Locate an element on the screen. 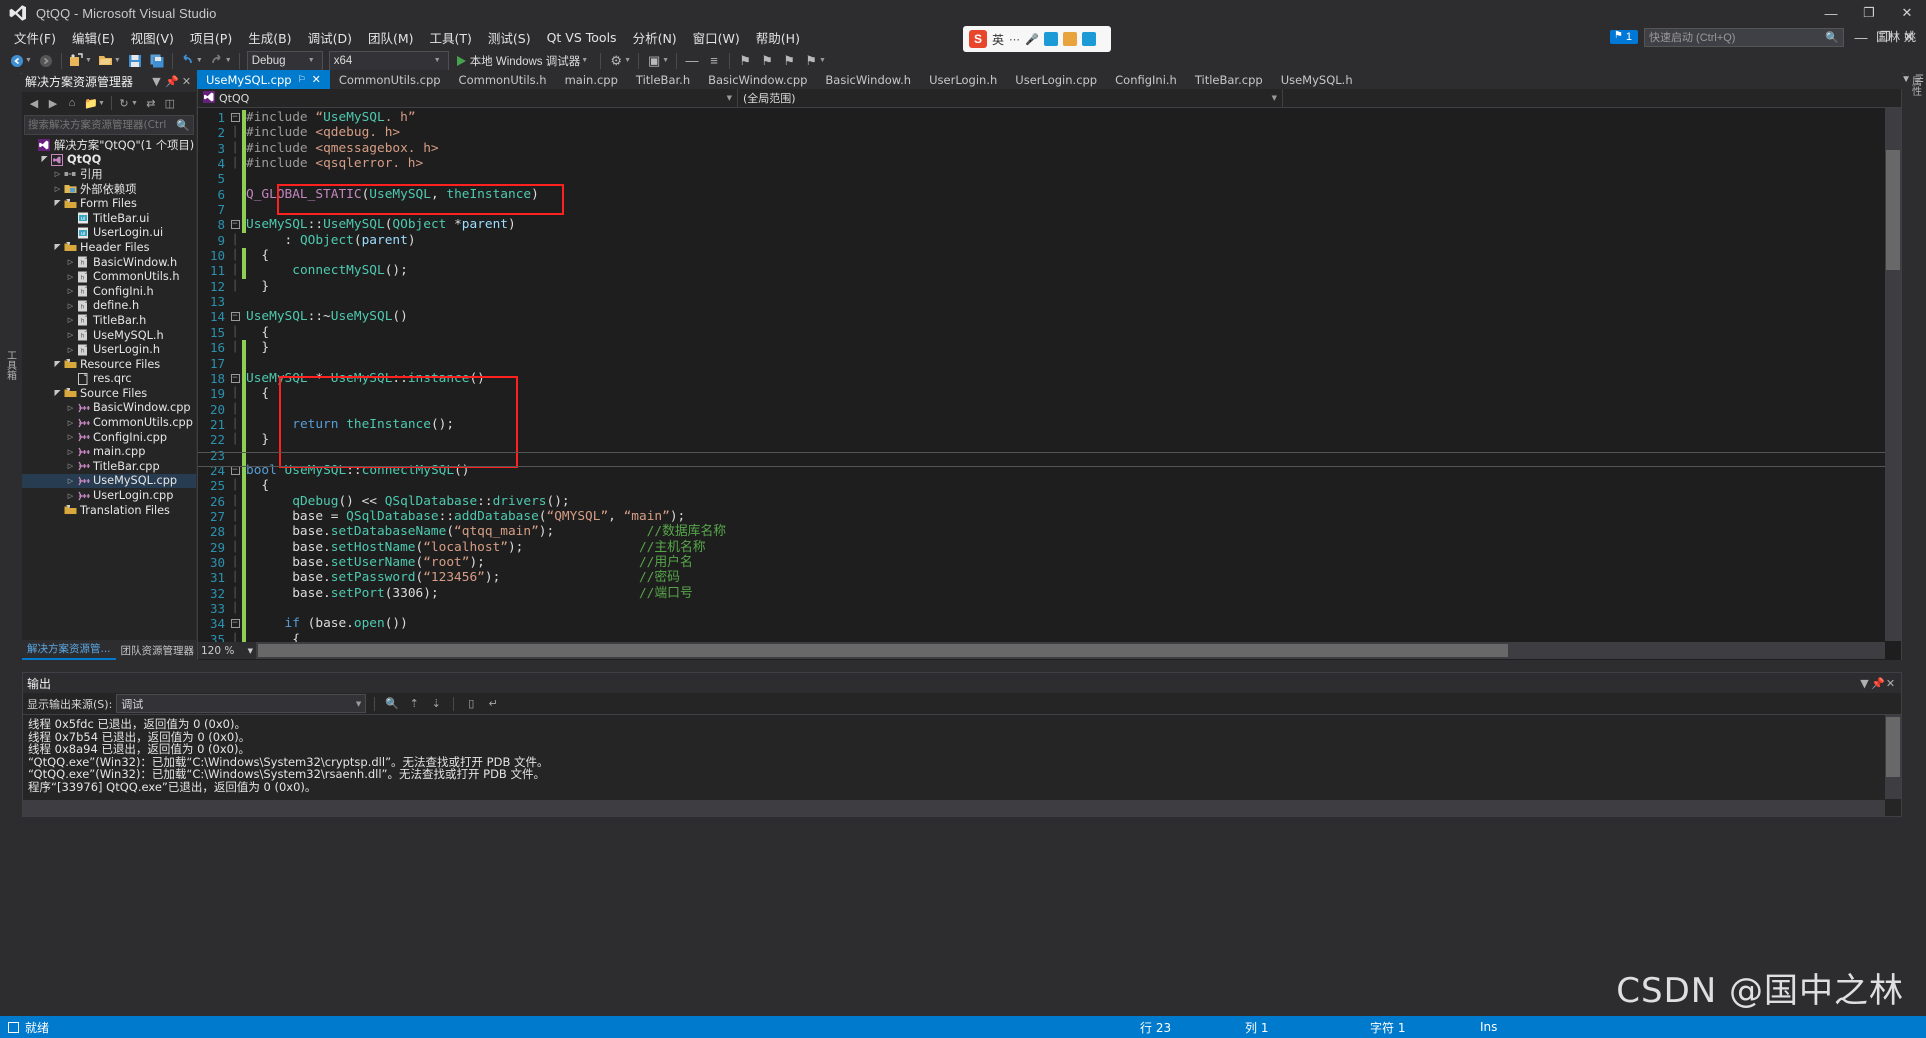 This screenshot has width=1926, height=1038. tree-item-header-files: ◢ Header Files is located at coordinates (109, 247).